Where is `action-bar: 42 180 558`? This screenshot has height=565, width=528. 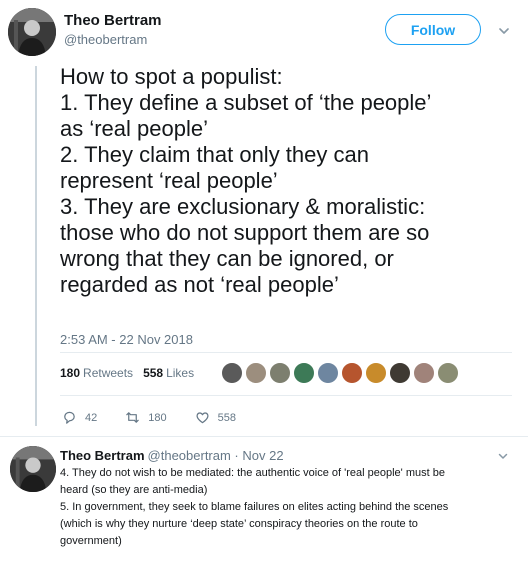 action-bar: 42 180 558 is located at coordinates (163, 417).